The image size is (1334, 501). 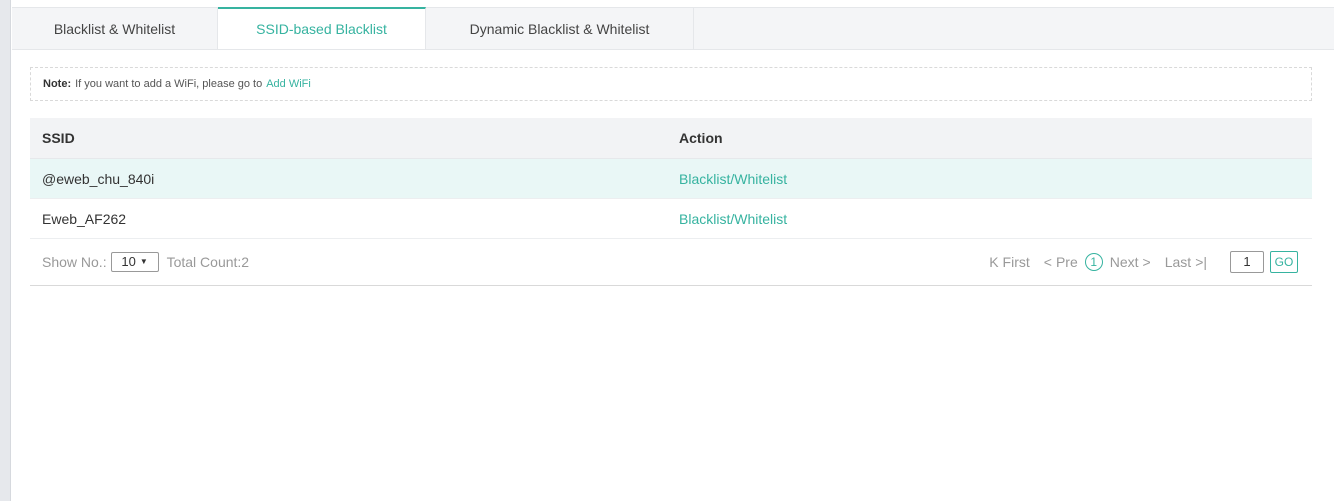 What do you see at coordinates (1047, 261) in the screenshot?
I see `chevron-left-icon: <` at bounding box center [1047, 261].